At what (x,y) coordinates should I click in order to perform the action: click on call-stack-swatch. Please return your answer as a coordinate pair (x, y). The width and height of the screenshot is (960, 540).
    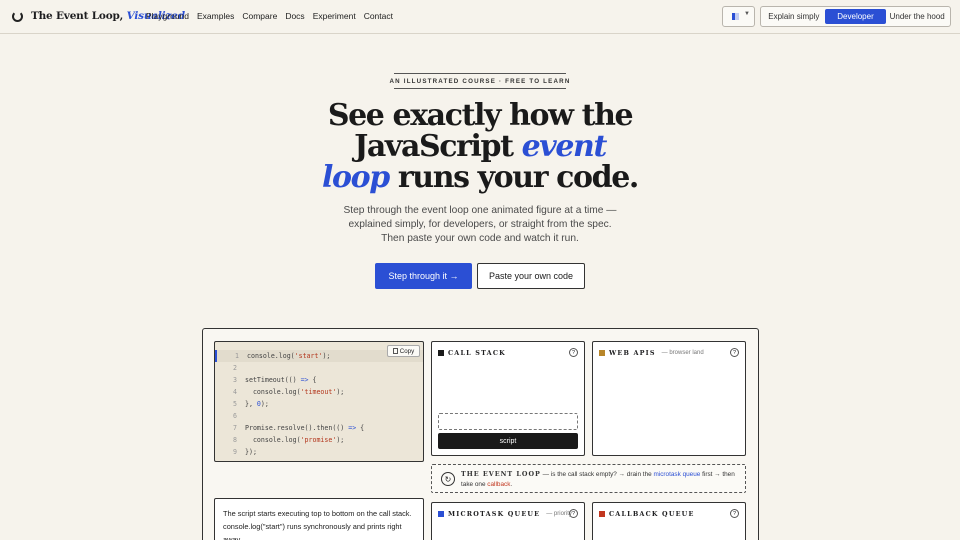
    Looking at the image, I should click on (441, 353).